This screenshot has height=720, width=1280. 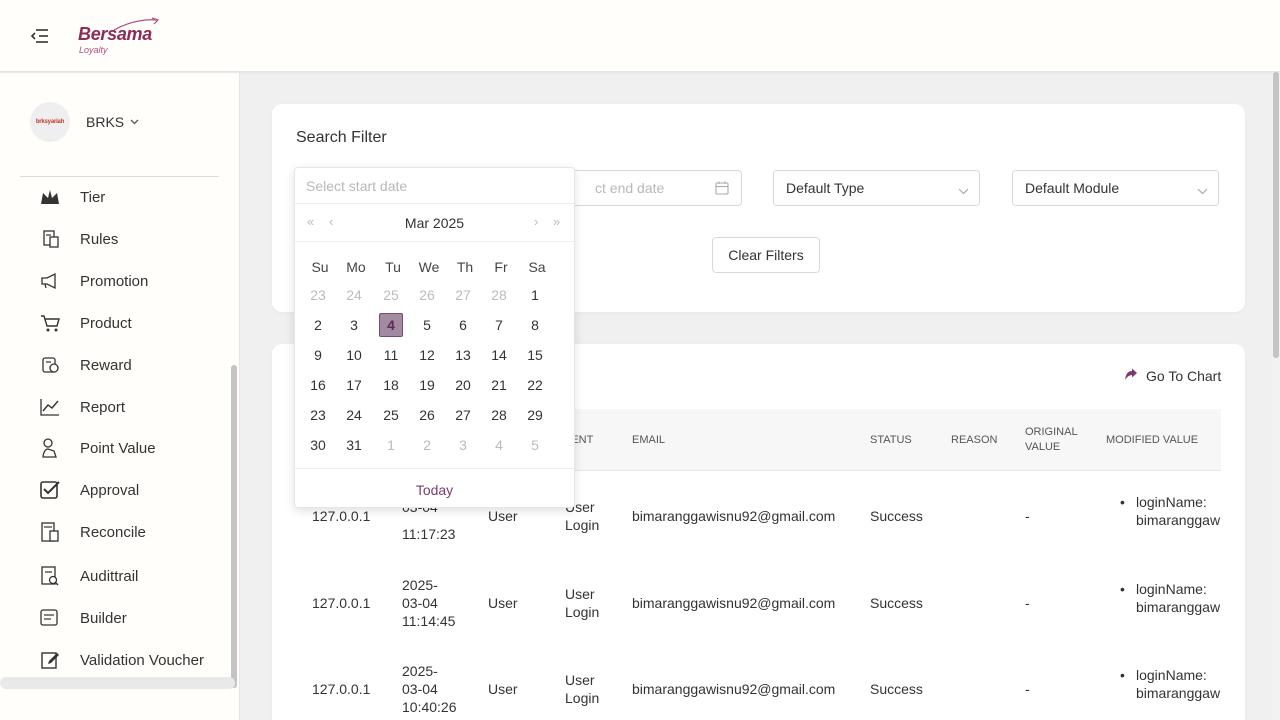 What do you see at coordinates (50, 197) in the screenshot?
I see `crown-icon` at bounding box center [50, 197].